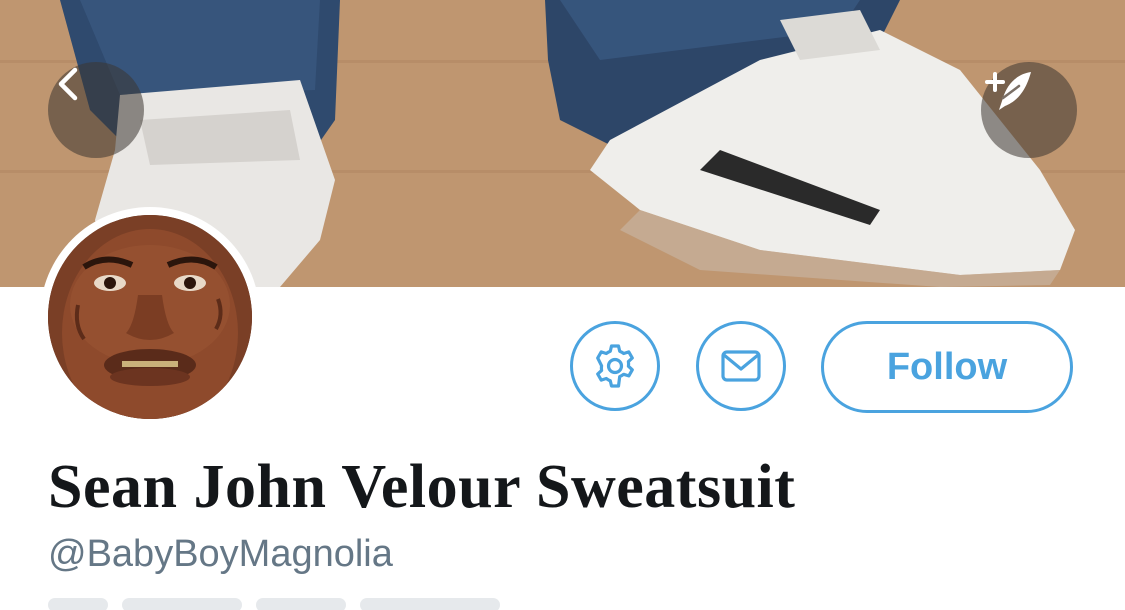 This screenshot has height=610, width=1125. I want to click on envelope-icon, so click(741, 366).